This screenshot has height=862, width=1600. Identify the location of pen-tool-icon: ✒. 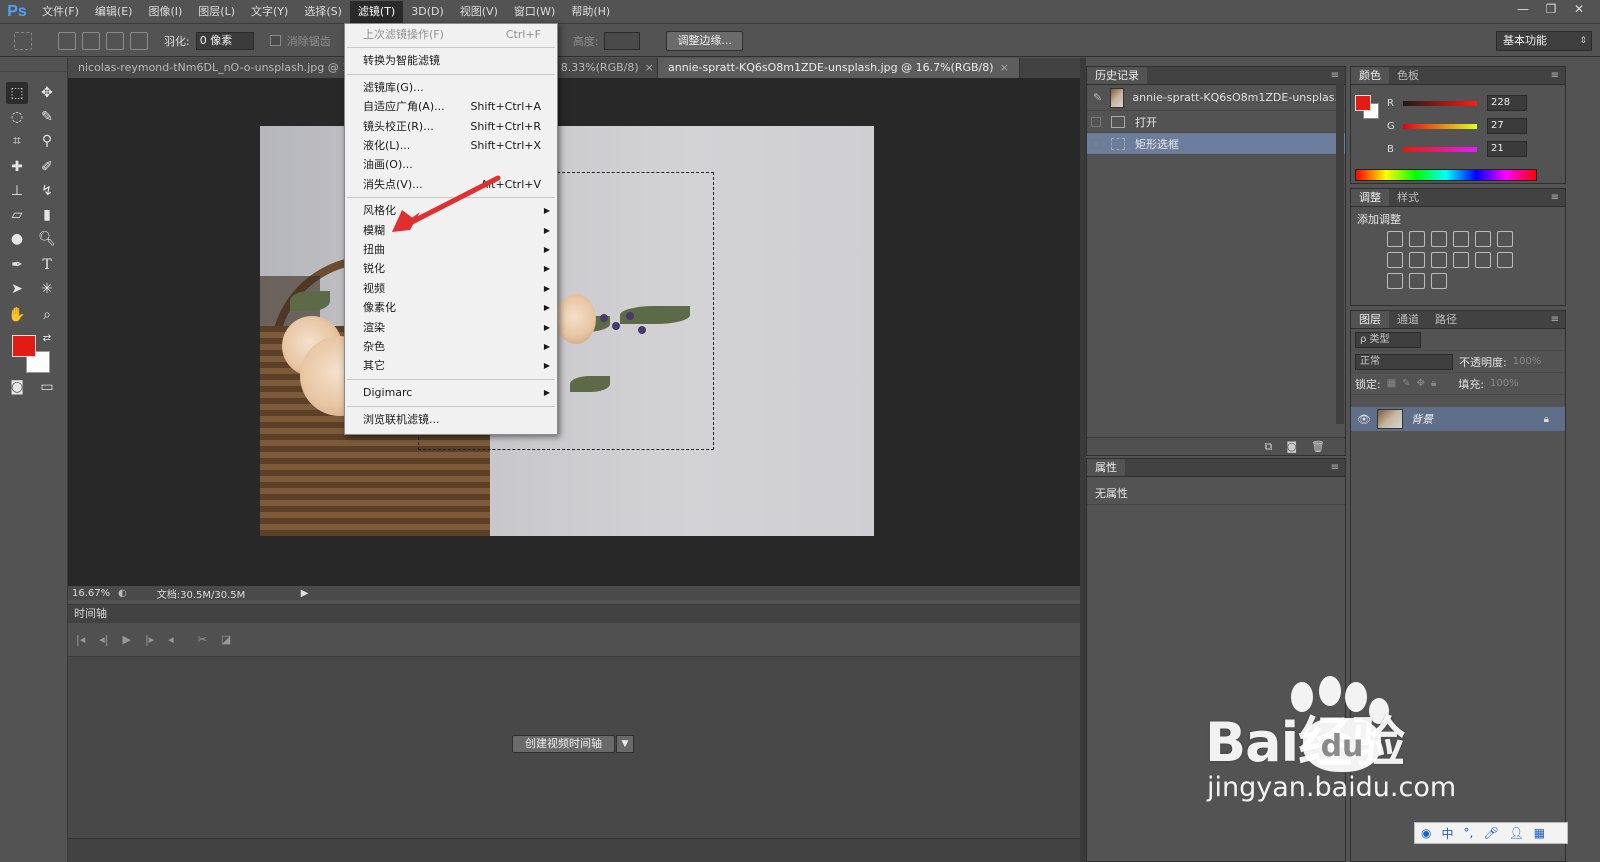
(17, 265).